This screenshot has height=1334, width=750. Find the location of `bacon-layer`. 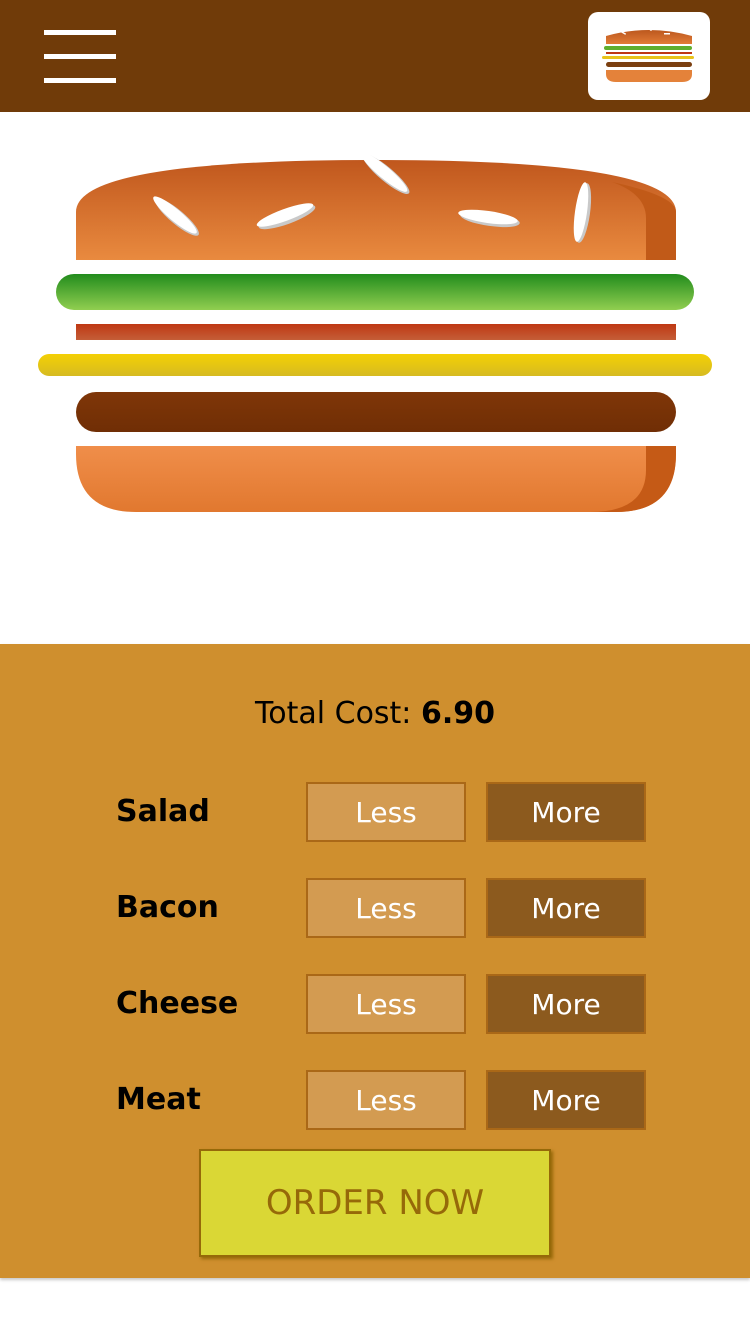

bacon-layer is located at coordinates (376, 332).